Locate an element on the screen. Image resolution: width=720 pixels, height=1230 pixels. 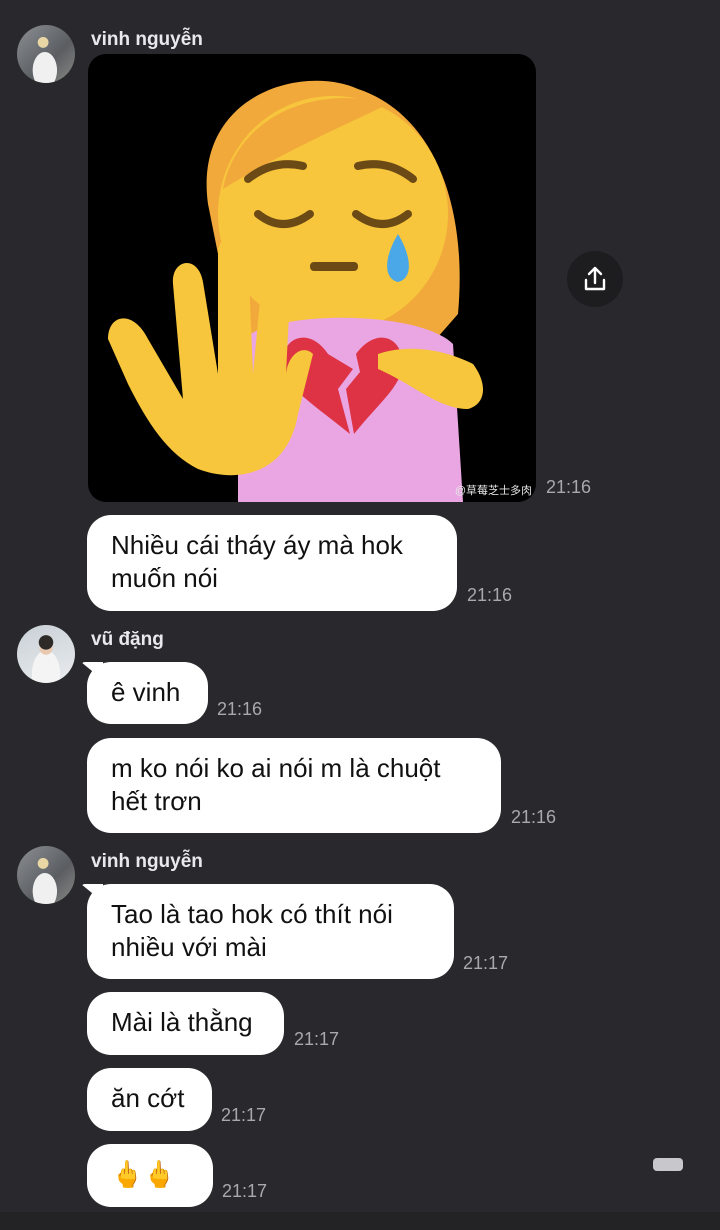
message-bubble: ê vinh is located at coordinates (147, 693).